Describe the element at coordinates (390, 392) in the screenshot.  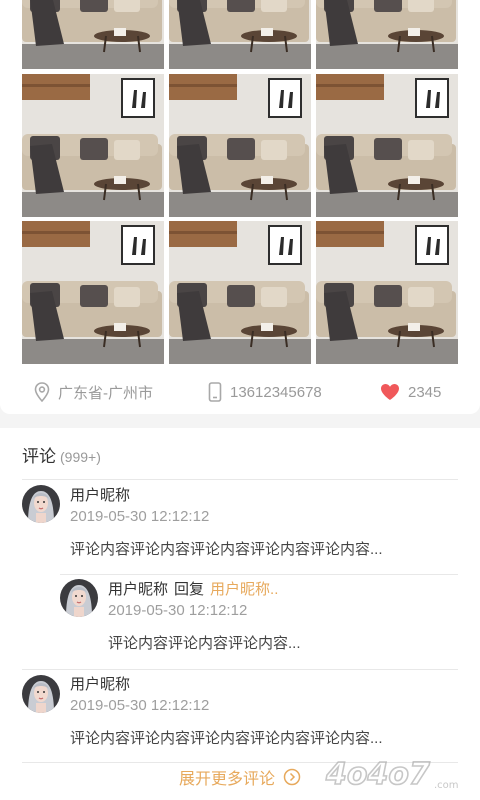
I see `heart-icon` at that location.